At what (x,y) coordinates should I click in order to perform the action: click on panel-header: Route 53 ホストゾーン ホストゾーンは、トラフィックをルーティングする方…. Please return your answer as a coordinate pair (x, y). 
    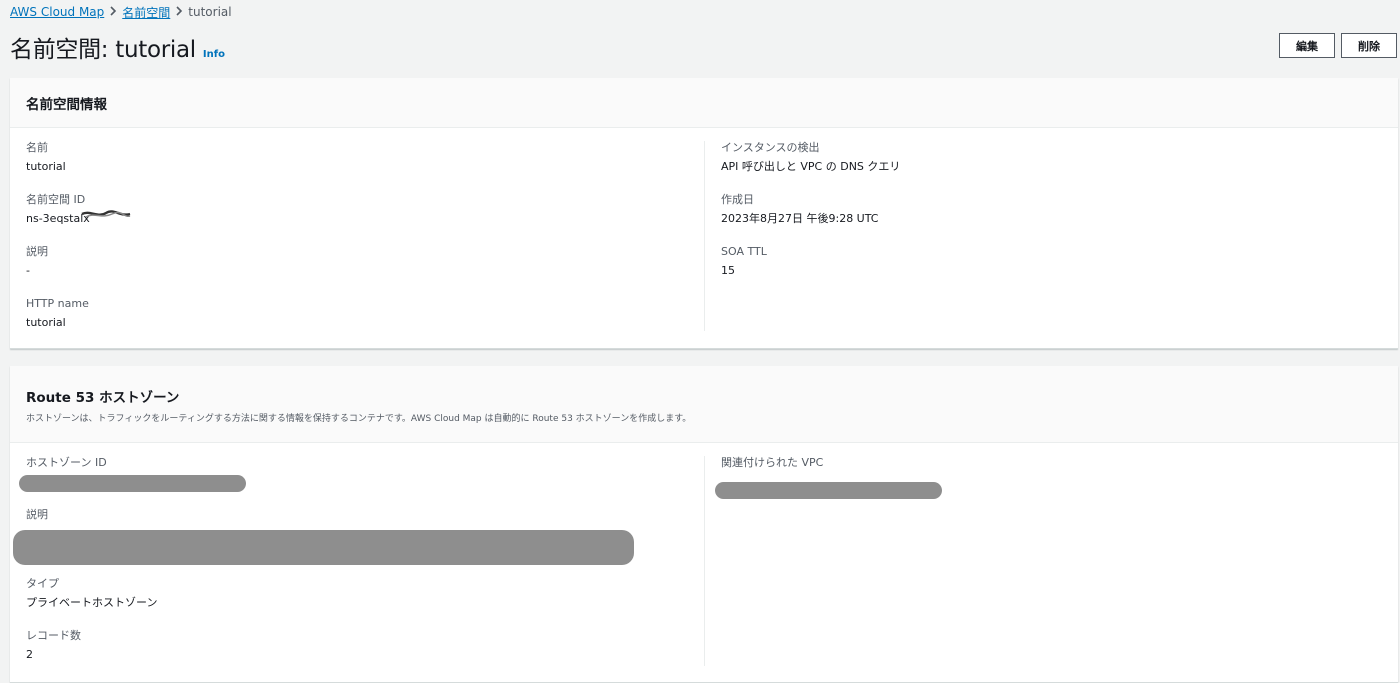
    Looking at the image, I should click on (704, 404).